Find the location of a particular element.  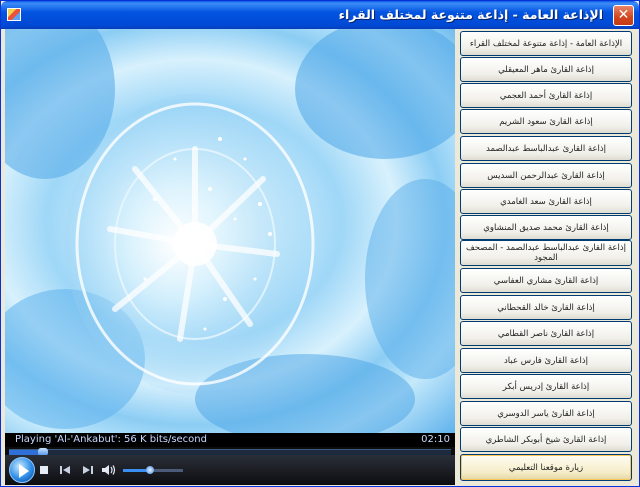

volume-slider is located at coordinates (153, 470).